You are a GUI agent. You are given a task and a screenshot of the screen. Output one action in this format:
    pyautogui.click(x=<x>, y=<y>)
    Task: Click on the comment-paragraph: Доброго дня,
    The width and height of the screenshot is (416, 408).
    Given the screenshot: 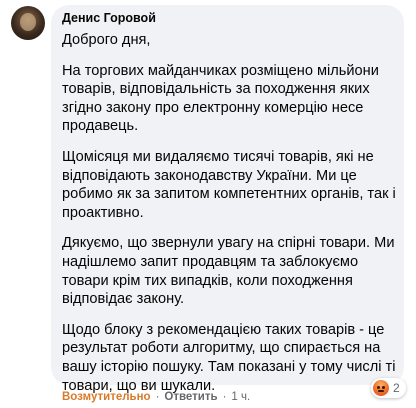 What is the action you would take?
    pyautogui.click(x=106, y=40)
    